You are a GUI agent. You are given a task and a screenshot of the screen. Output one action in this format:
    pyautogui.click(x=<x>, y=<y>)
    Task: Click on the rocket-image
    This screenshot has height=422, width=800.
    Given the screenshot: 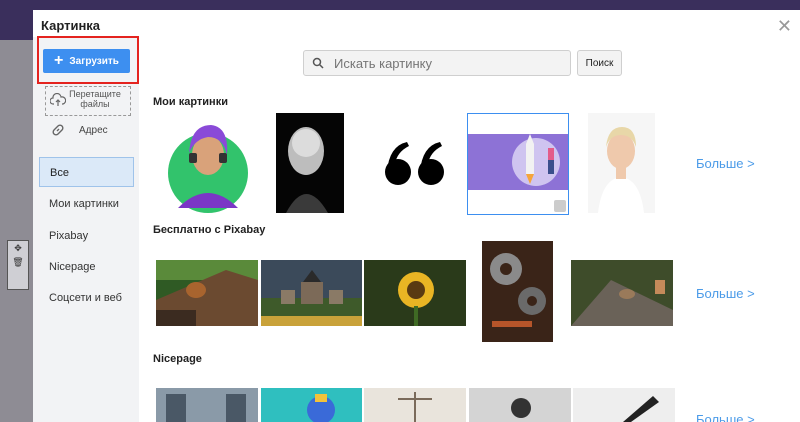 What is the action you would take?
    pyautogui.click(x=518, y=162)
    